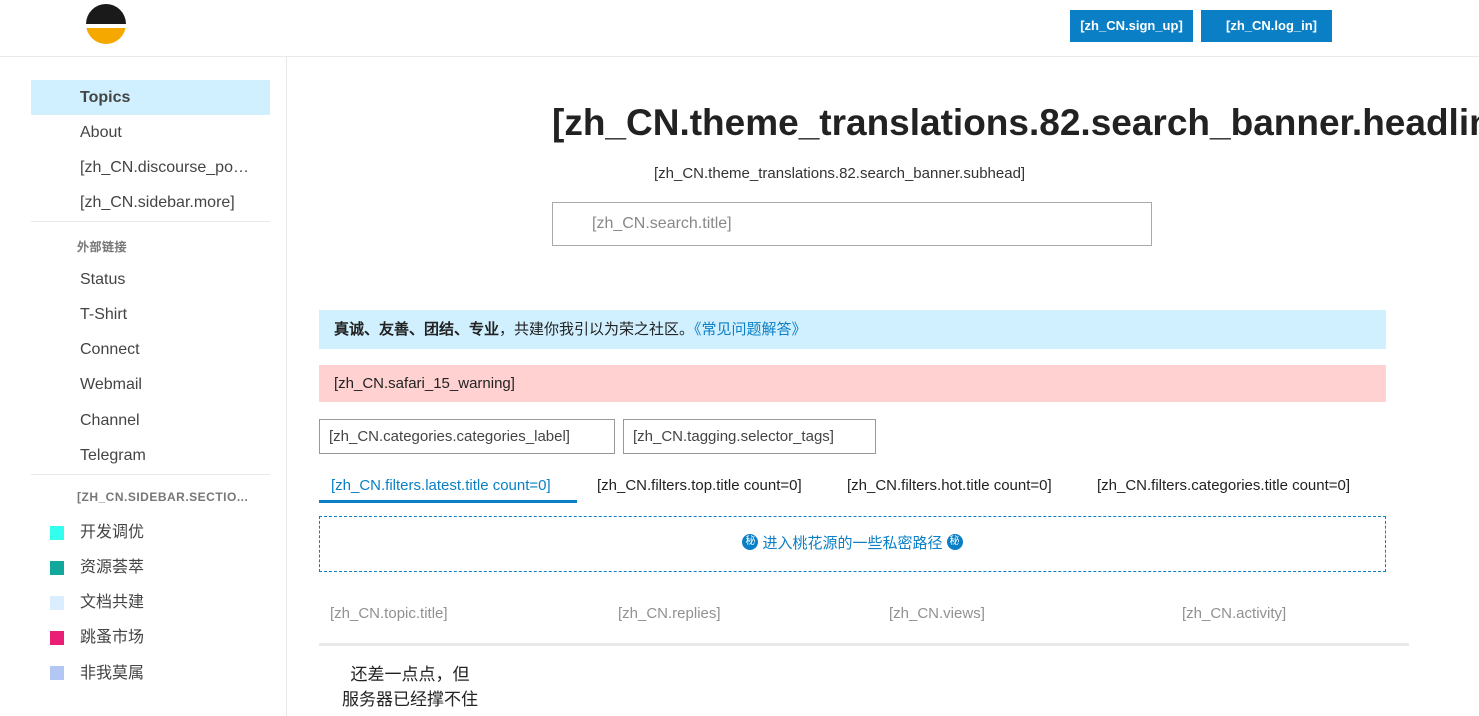 Image resolution: width=1479 pixels, height=716 pixels. What do you see at coordinates (150, 567) in the screenshot?
I see `sidebar-category-2: 资源荟萃` at bounding box center [150, 567].